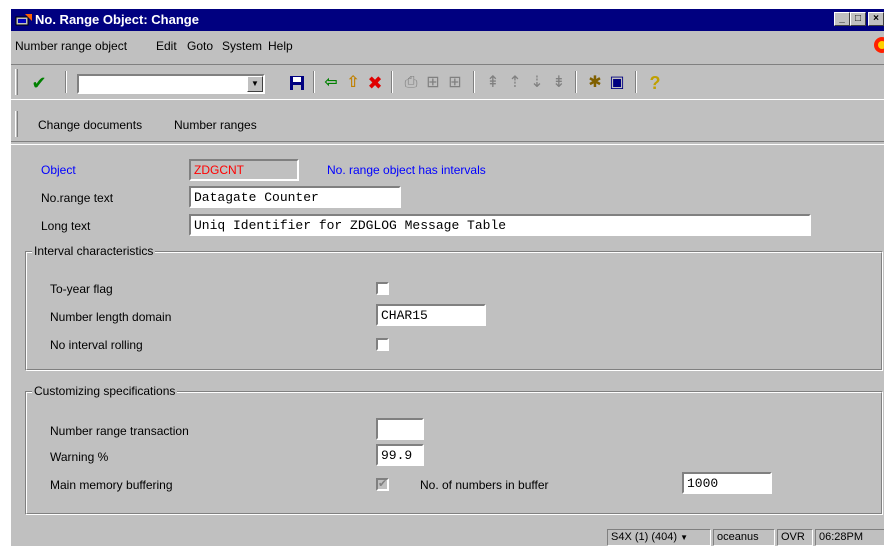 Image resolution: width=884 pixels, height=546 pixels. What do you see at coordinates (617, 83) in the screenshot?
I see `shortcut-icon: ▣` at bounding box center [617, 83].